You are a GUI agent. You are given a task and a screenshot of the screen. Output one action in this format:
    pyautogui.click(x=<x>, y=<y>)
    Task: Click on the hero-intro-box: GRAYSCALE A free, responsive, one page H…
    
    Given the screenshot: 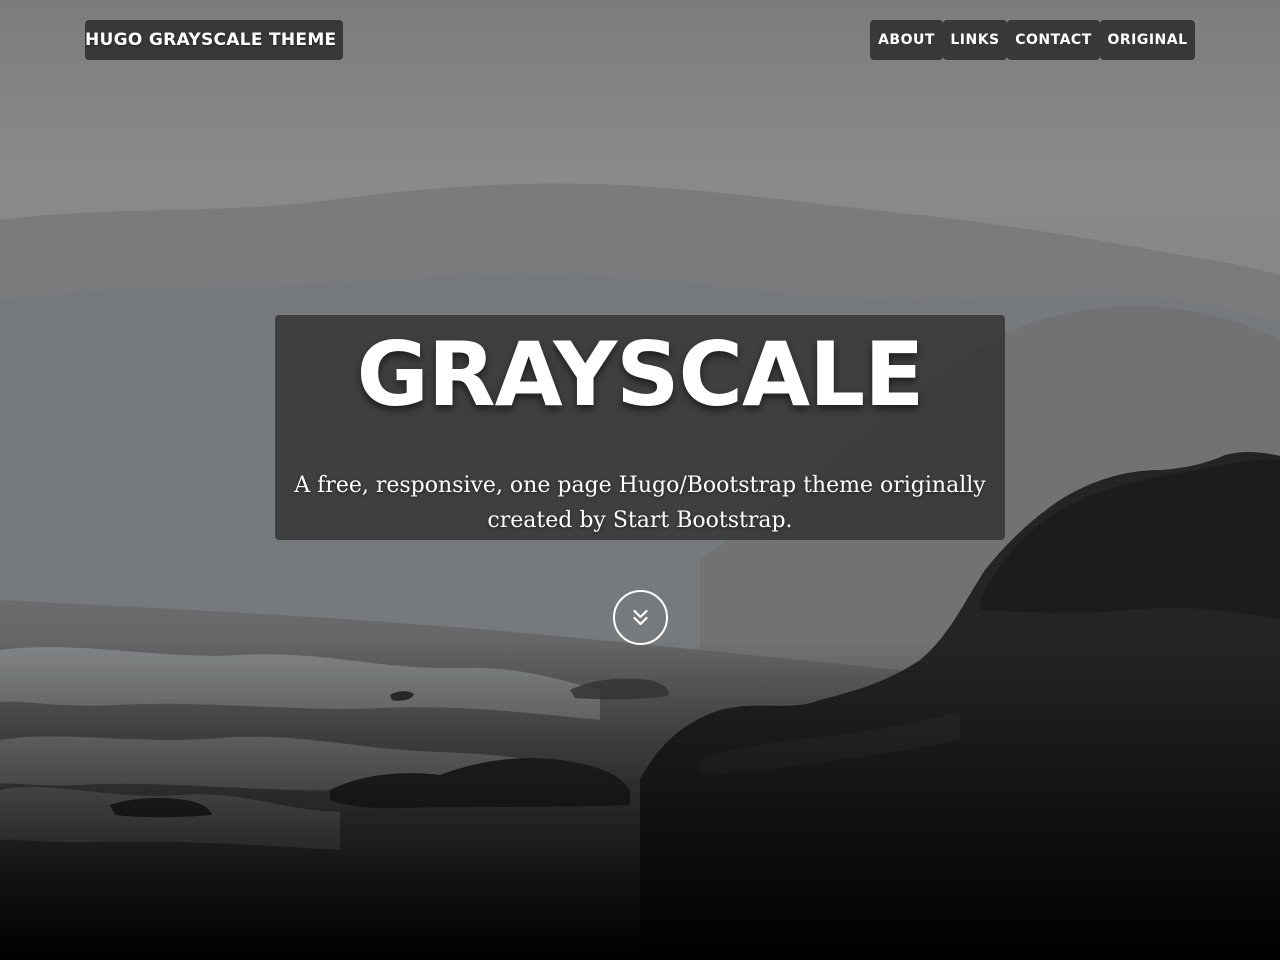 What is the action you would take?
    pyautogui.click(x=640, y=427)
    